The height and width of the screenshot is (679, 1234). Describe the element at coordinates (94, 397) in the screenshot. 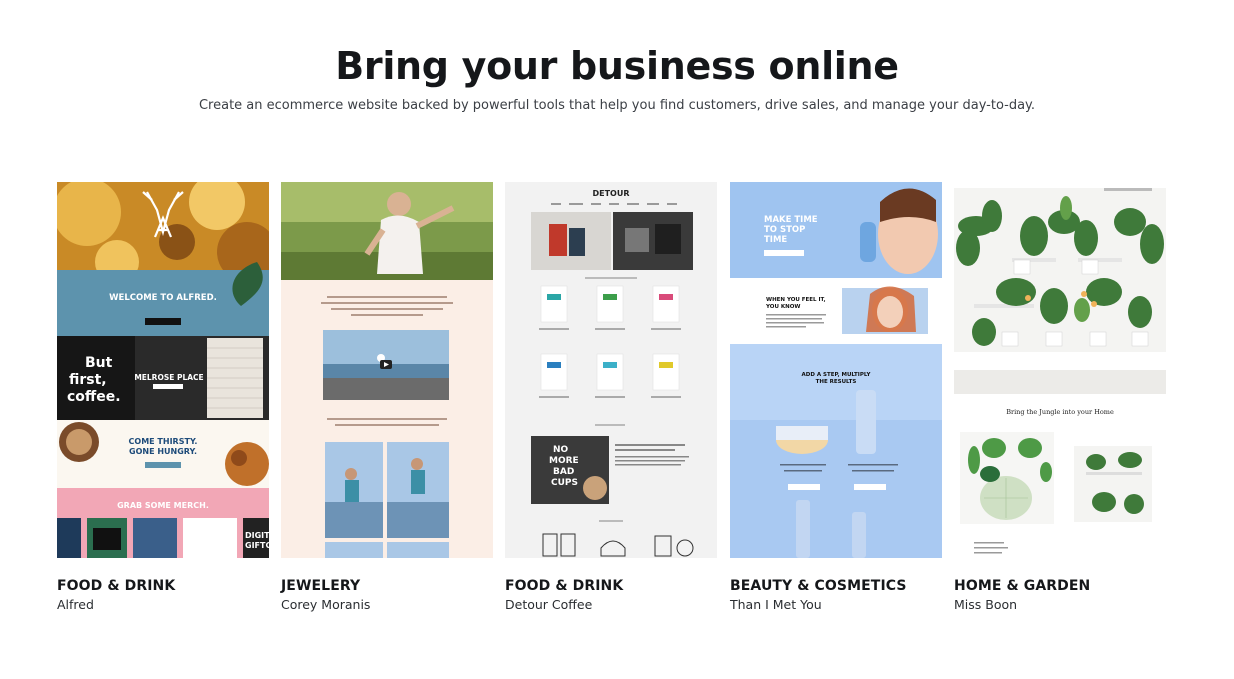

I see `alfred-sign-line3: coffee.` at that location.